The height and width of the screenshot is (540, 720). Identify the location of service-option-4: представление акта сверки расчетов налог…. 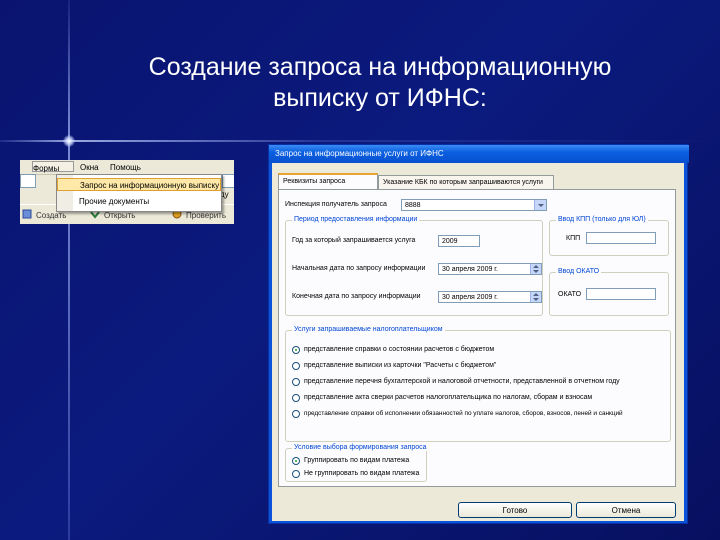
(448, 397).